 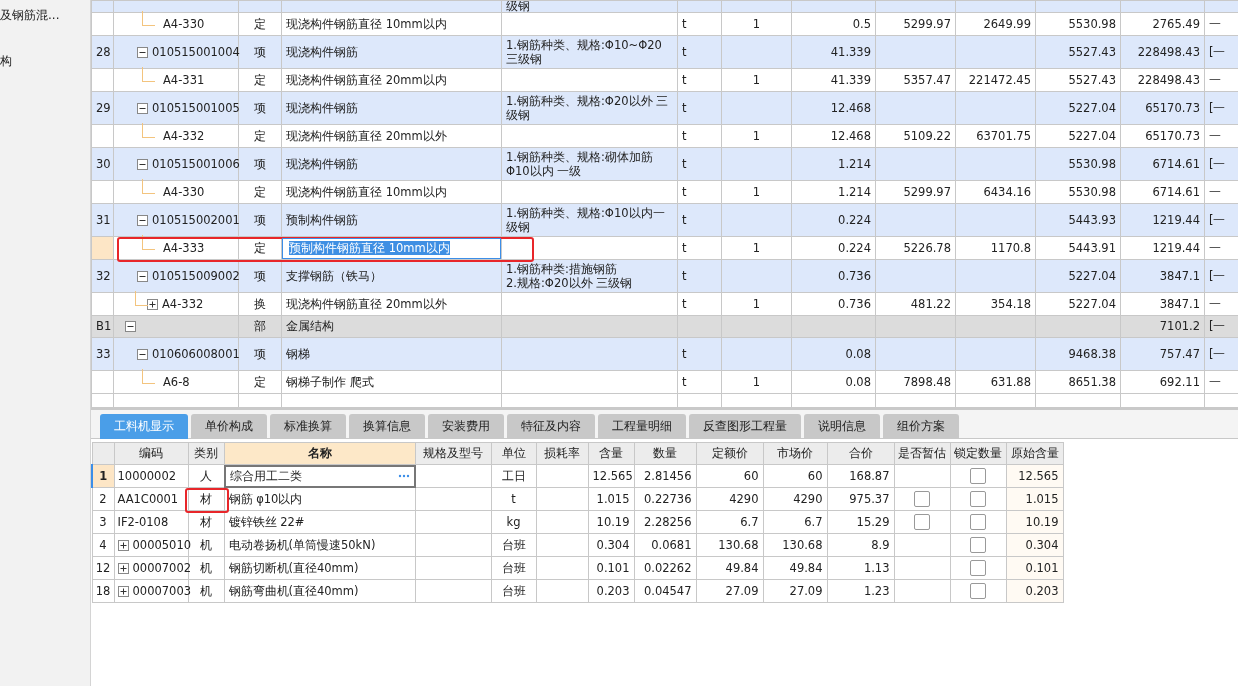 What do you see at coordinates (842, 426) in the screenshot?
I see `tab: 说明信息` at bounding box center [842, 426].